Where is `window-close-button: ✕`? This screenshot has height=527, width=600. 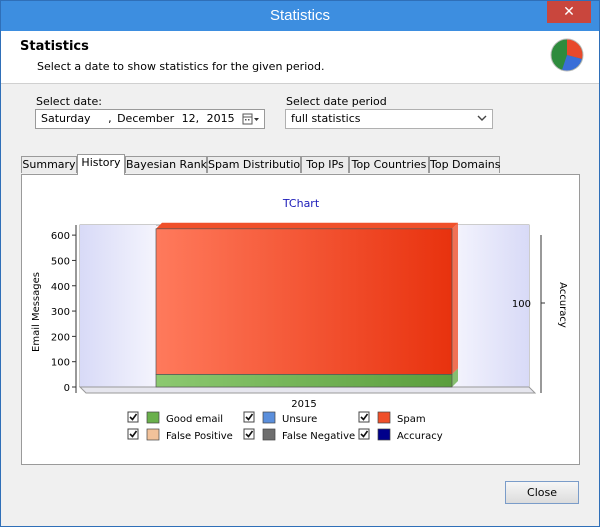 window-close-button: ✕ is located at coordinates (569, 12).